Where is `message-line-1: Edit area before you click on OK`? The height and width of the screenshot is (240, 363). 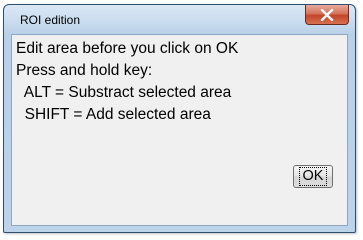 message-line-1: Edit area before you click on OK is located at coordinates (127, 48).